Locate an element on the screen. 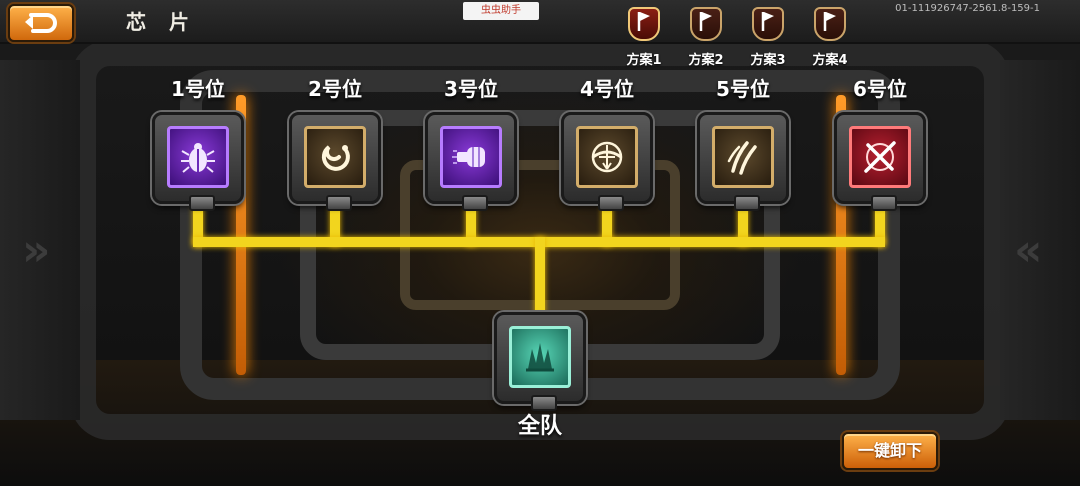 The image size is (1080, 486). plan-label: 方案3 is located at coordinates (768, 60).